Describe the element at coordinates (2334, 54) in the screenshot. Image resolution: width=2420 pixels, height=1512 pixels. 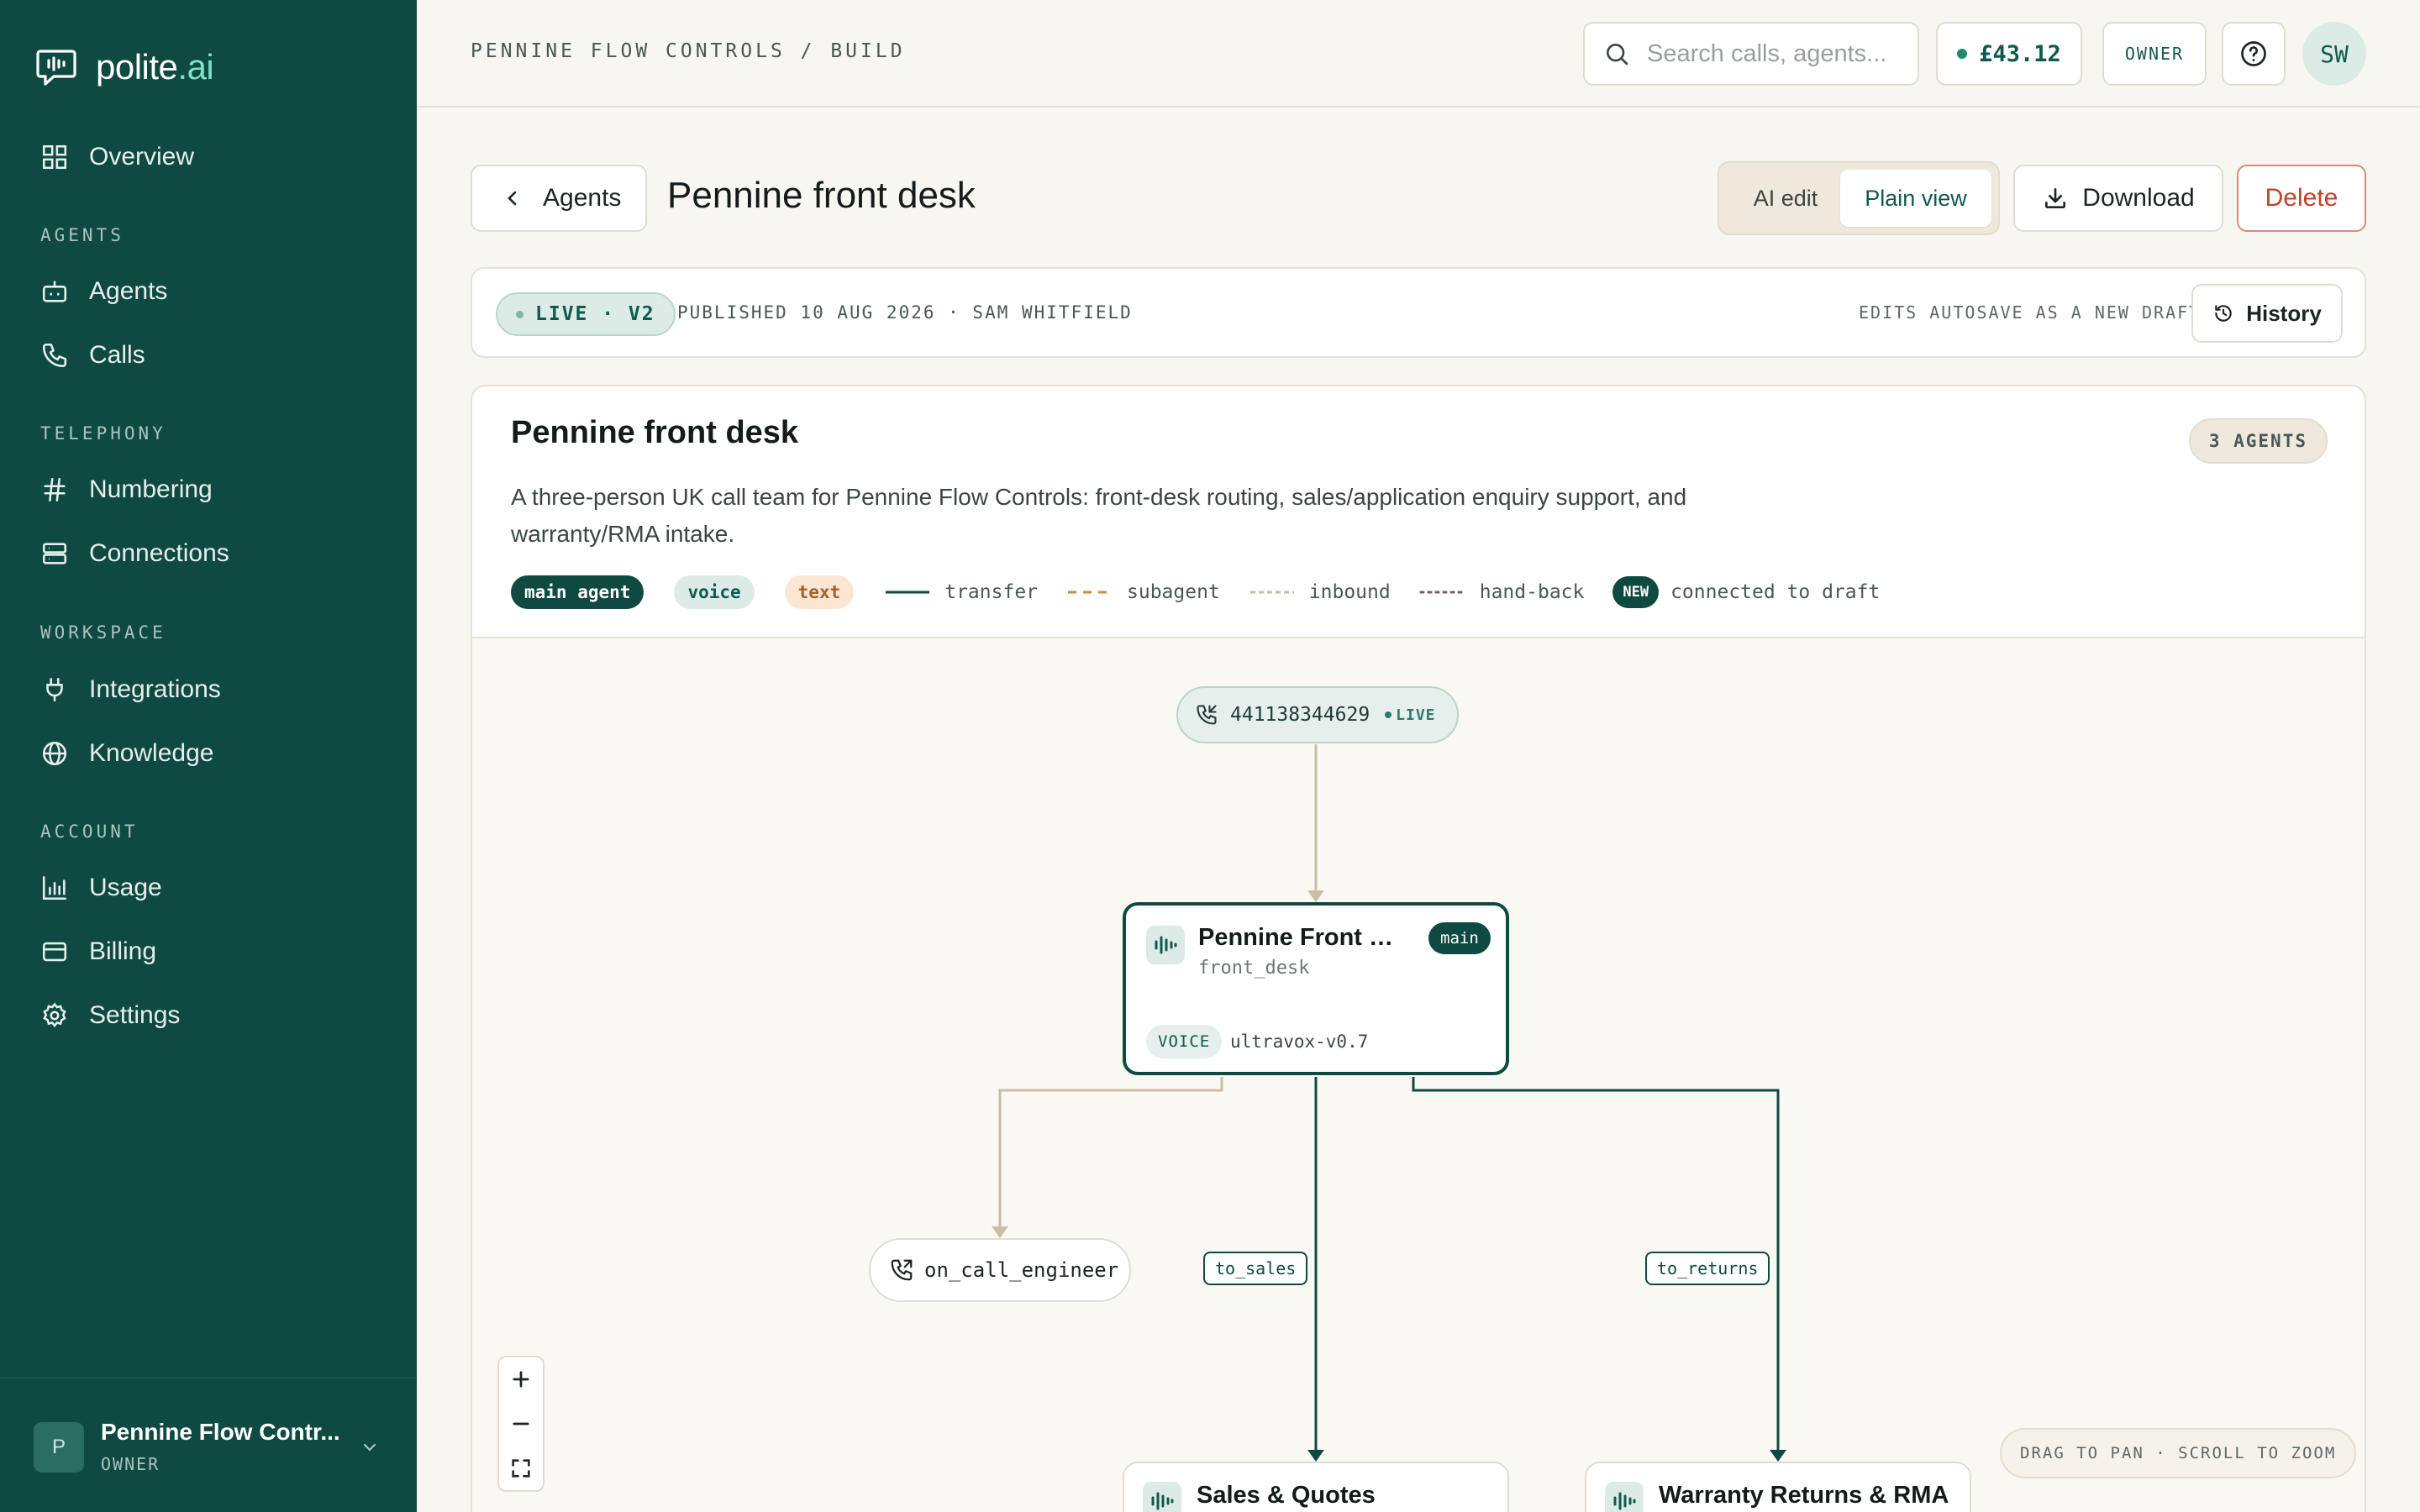
I see `user-avatar: SW` at that location.